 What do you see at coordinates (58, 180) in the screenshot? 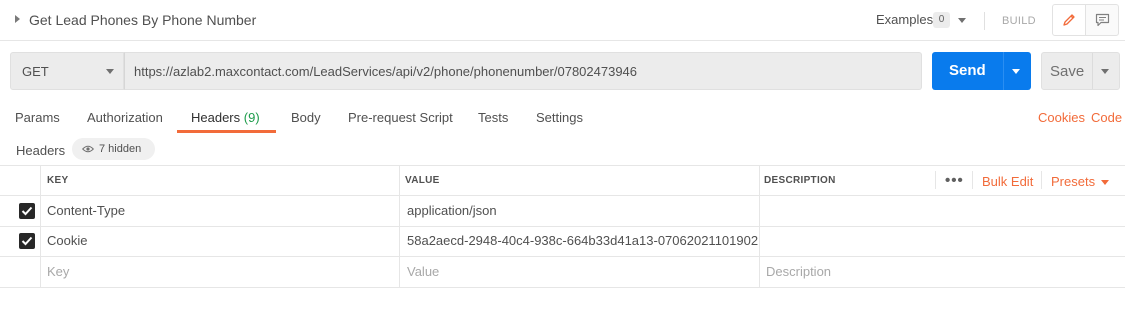
I see `column-header-key: KEY` at bounding box center [58, 180].